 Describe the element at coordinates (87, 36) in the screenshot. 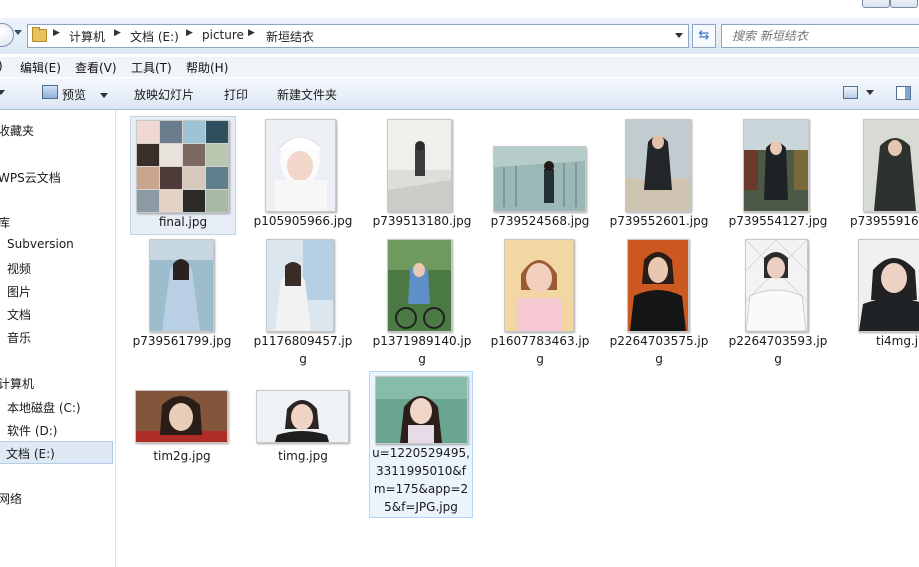

I see `breadcrumb-computer: 计算机` at that location.